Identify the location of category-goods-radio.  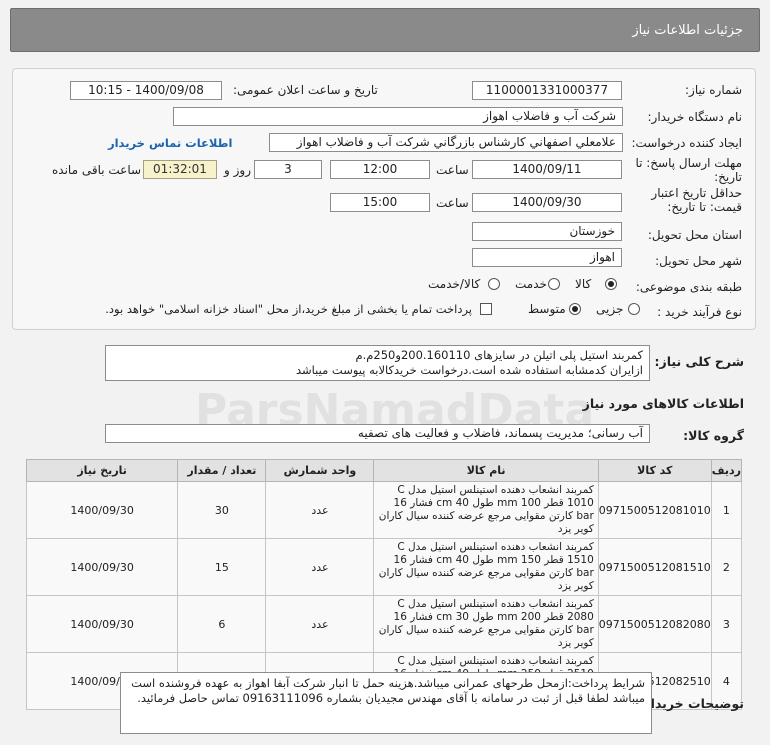
(611, 284).